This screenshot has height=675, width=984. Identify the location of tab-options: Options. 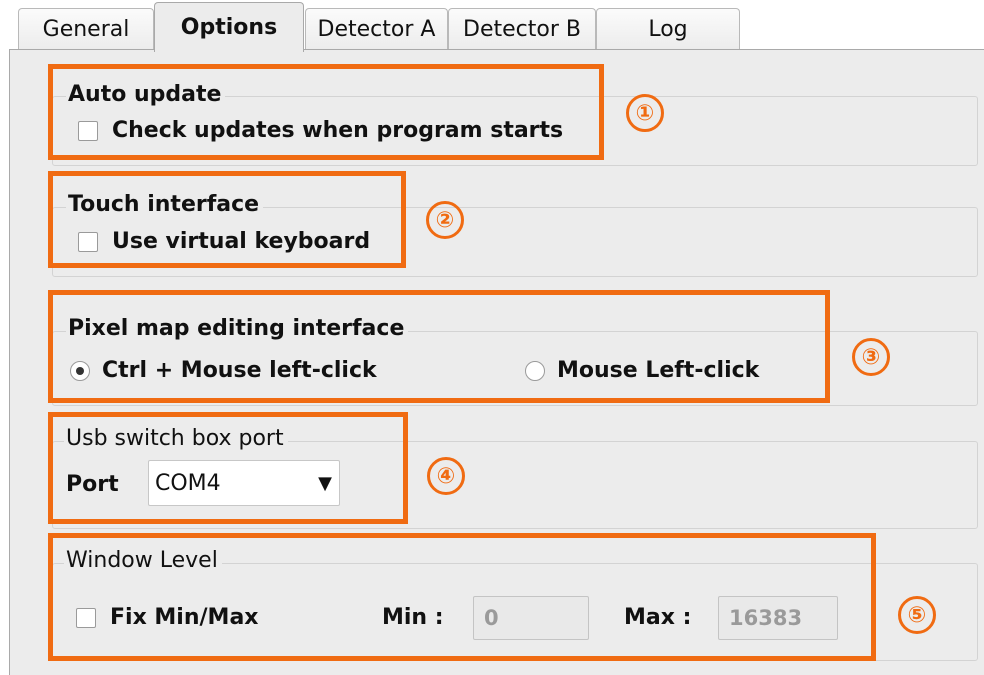
(229, 27).